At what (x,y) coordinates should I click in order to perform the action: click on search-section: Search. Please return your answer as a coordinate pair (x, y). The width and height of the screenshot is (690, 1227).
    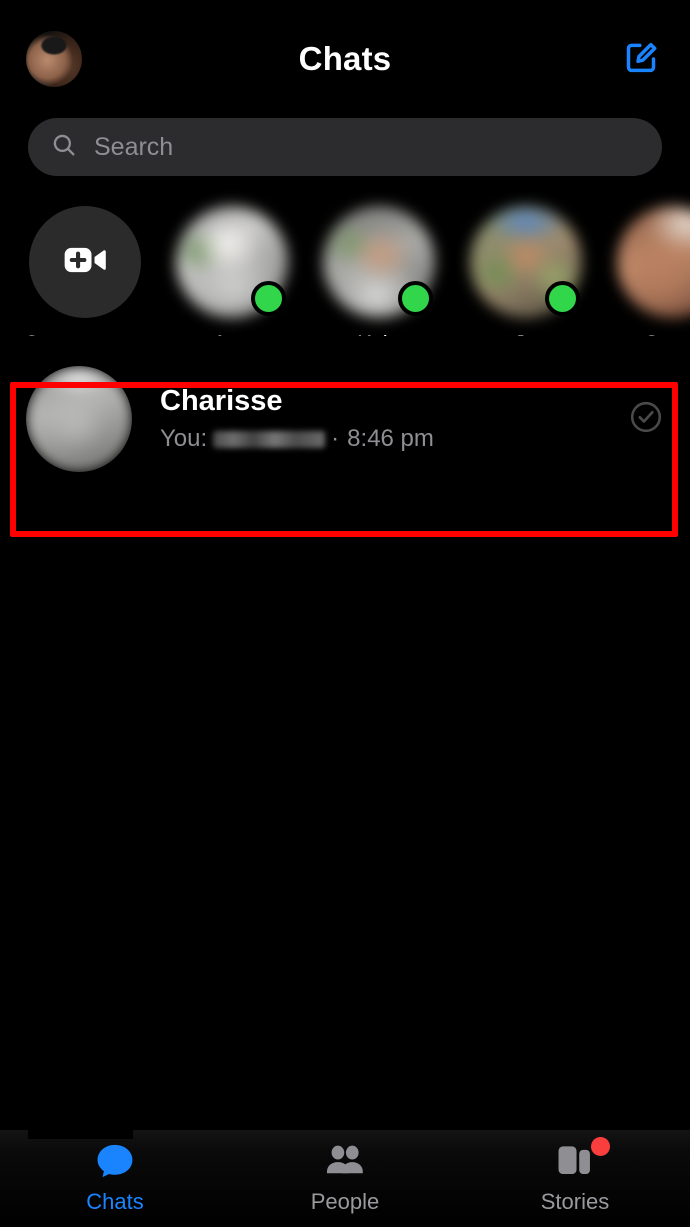
    Looking at the image, I should click on (345, 147).